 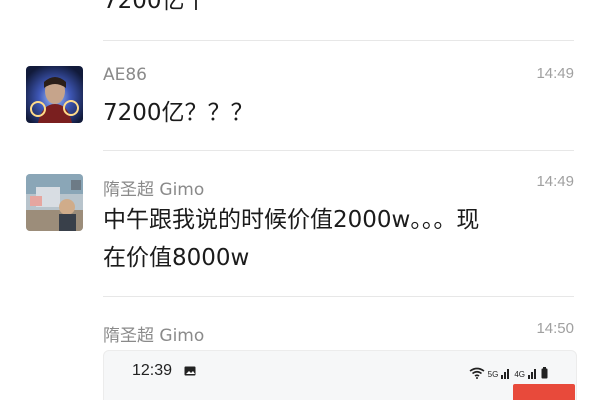 What do you see at coordinates (190, 371) in the screenshot?
I see `image-icon` at bounding box center [190, 371].